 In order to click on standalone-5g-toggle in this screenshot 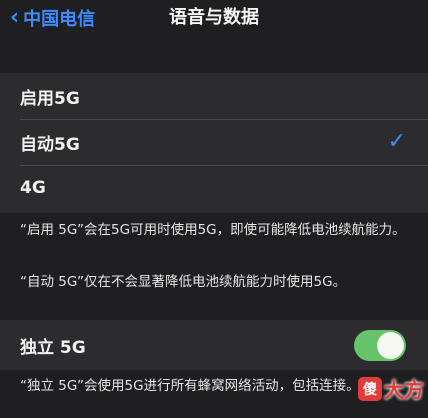, I will do `click(380, 345)`.